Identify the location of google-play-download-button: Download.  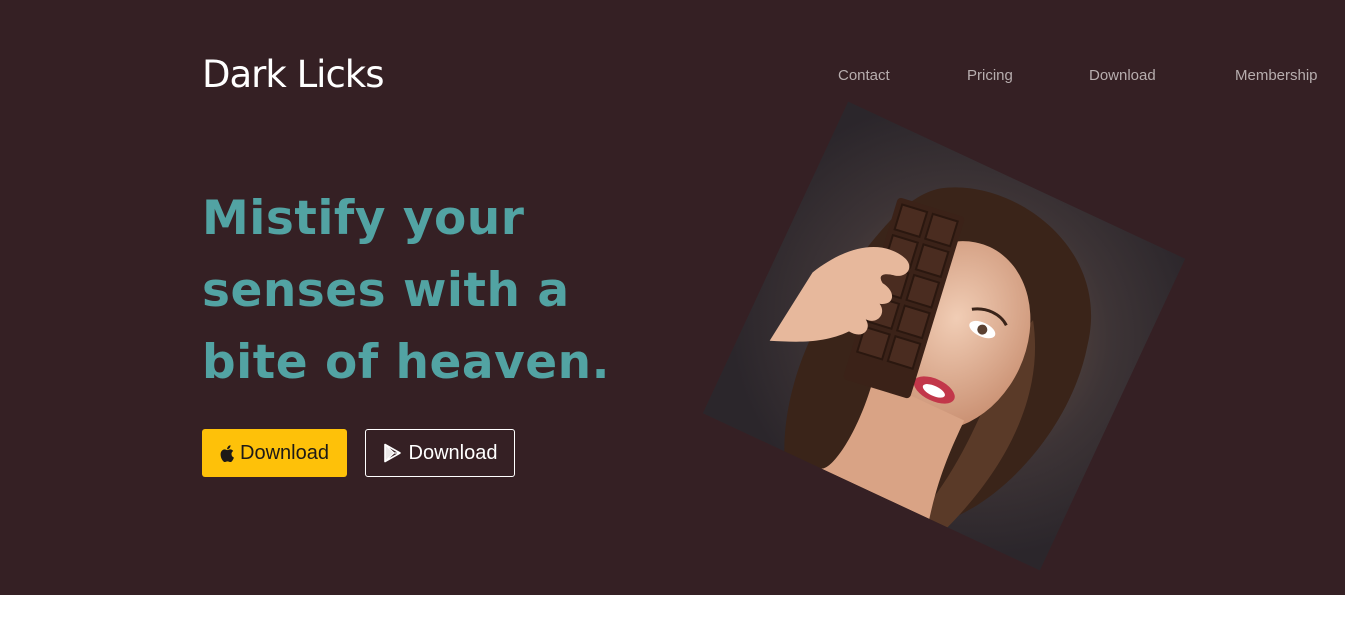
(440, 453).